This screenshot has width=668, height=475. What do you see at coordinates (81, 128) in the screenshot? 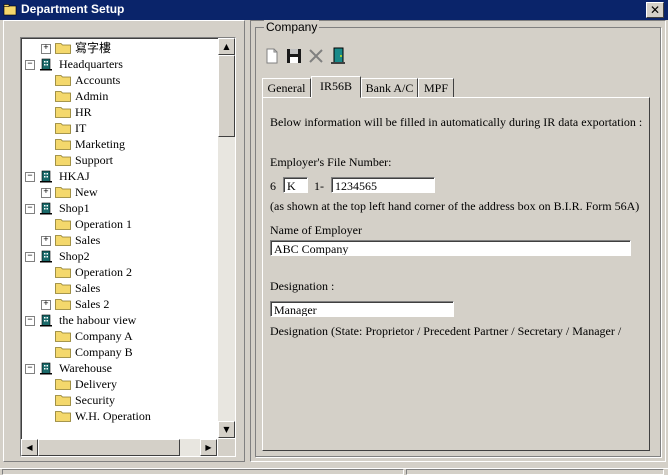
I see `tree-item-label: IT` at bounding box center [81, 128].